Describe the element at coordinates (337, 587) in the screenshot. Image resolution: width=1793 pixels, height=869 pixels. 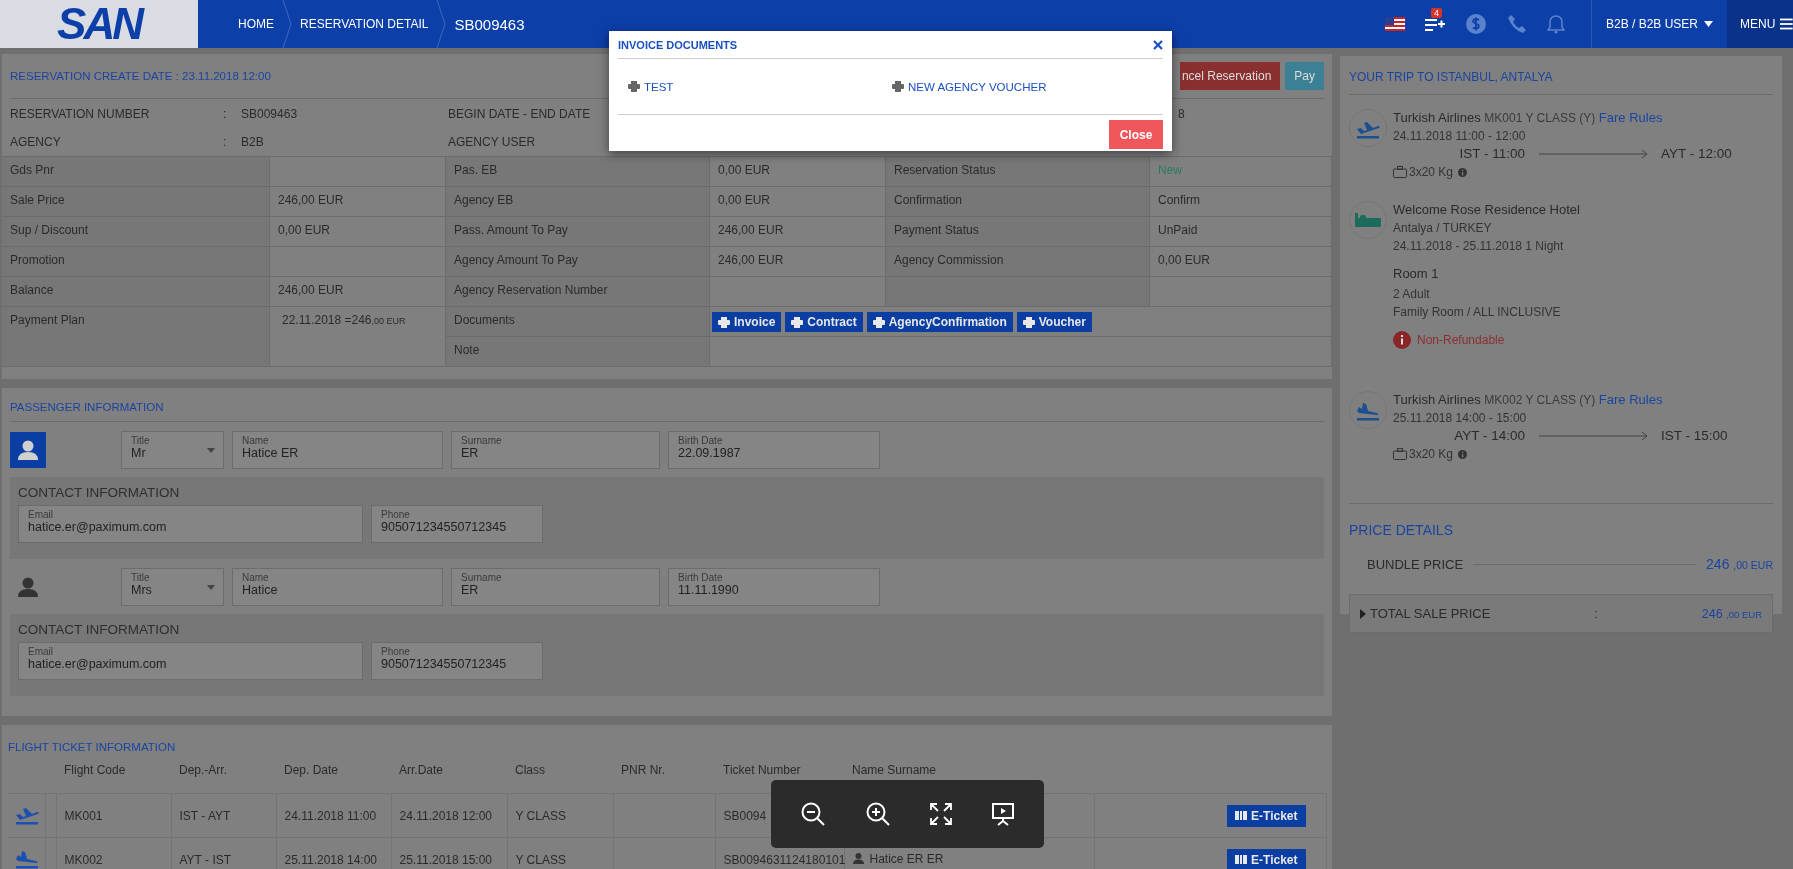
I see `input-field: Name Hatice` at that location.